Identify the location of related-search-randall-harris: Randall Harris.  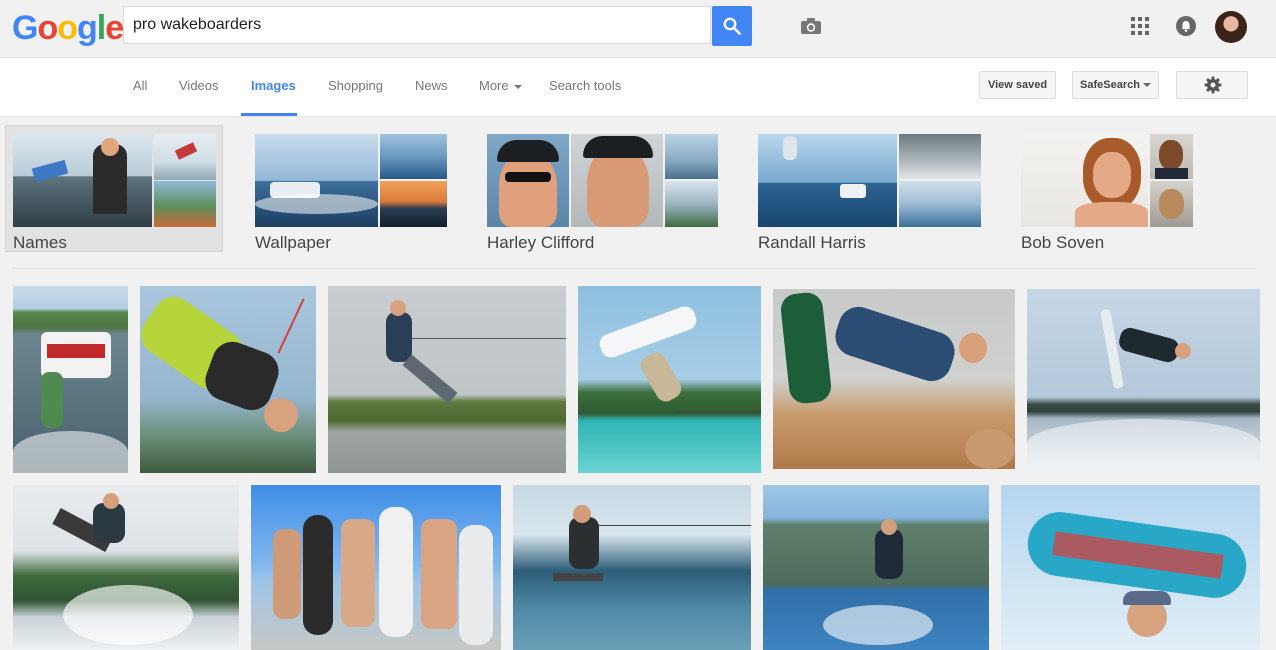
(869, 189).